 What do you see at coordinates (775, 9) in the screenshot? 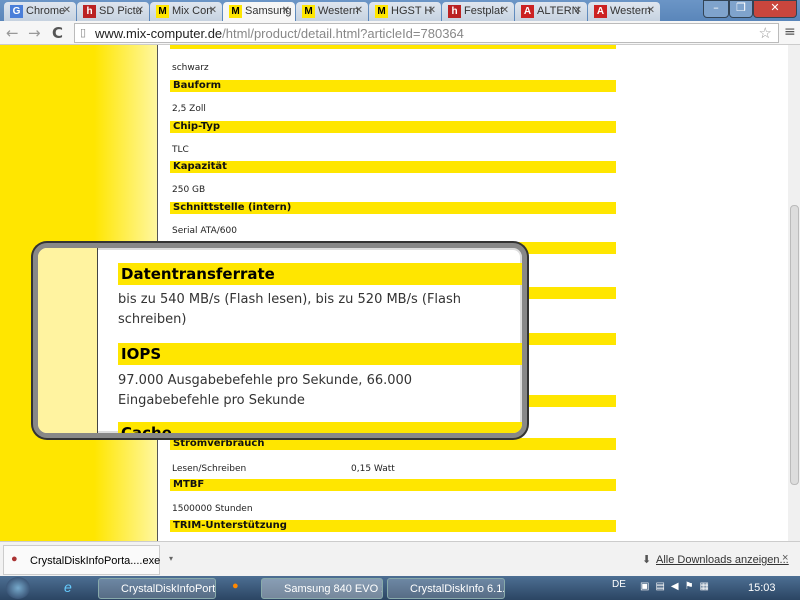
I see `close-window-button: ✕` at bounding box center [775, 9].